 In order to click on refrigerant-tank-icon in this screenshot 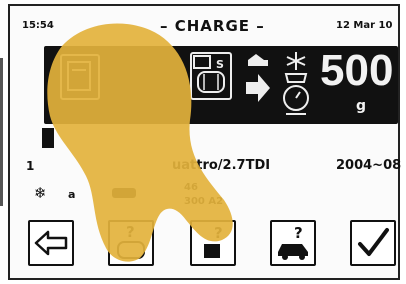, I will do `click(296, 83)`.